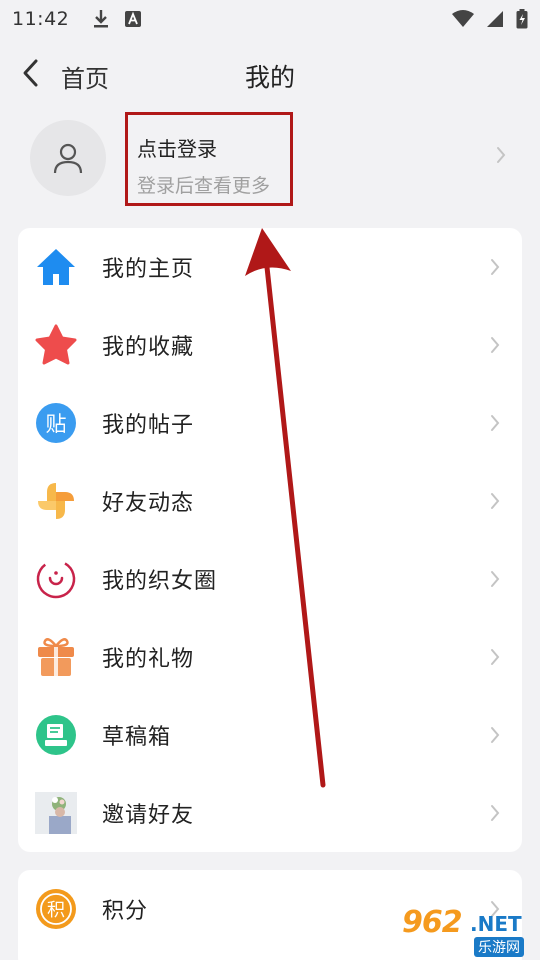  Describe the element at coordinates (270, 657) in the screenshot. I see `menu-item-gifts: 我的礼物` at that location.